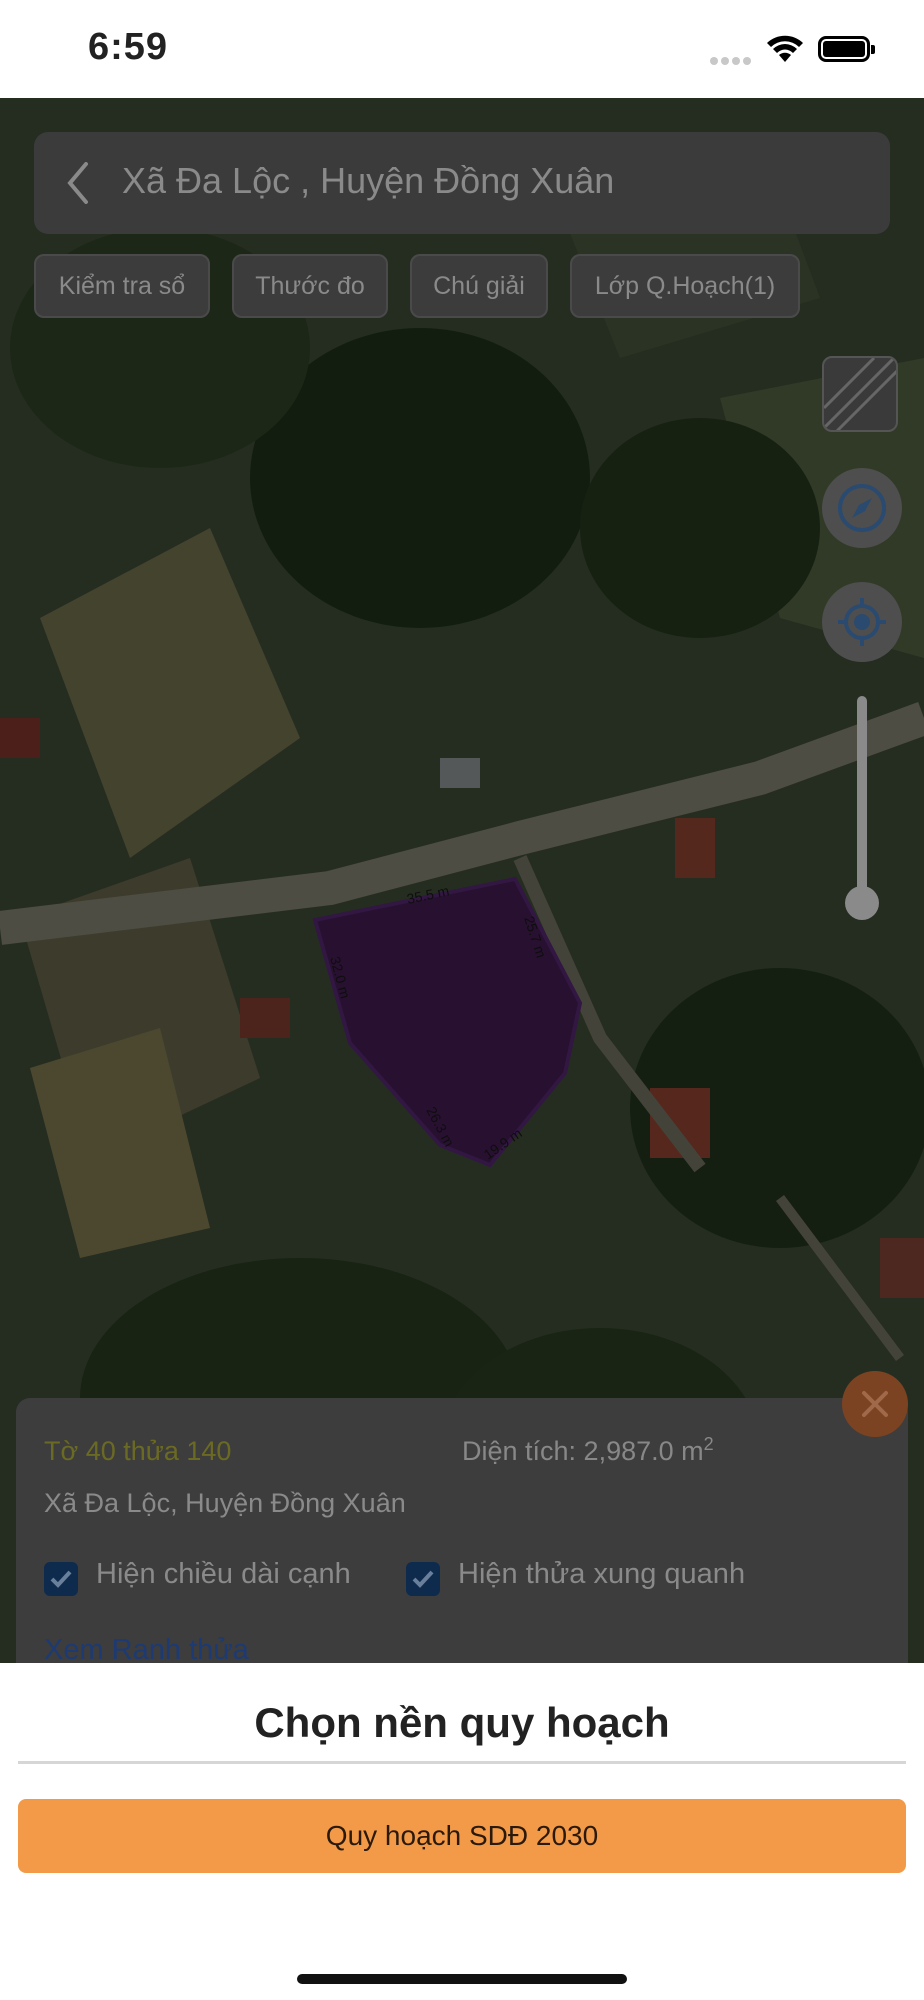 The width and height of the screenshot is (924, 2000). Describe the element at coordinates (862, 622) in the screenshot. I see `locate-me-icon` at that location.